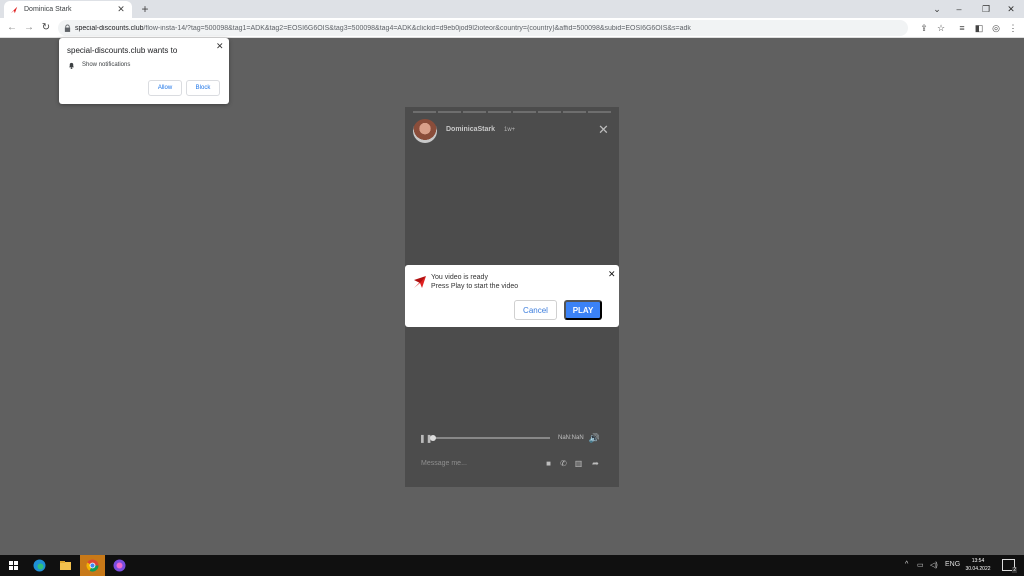 The height and width of the screenshot is (576, 1024). What do you see at coordinates (962, 28) in the screenshot?
I see `reading-list-icon: ≡` at bounding box center [962, 28].